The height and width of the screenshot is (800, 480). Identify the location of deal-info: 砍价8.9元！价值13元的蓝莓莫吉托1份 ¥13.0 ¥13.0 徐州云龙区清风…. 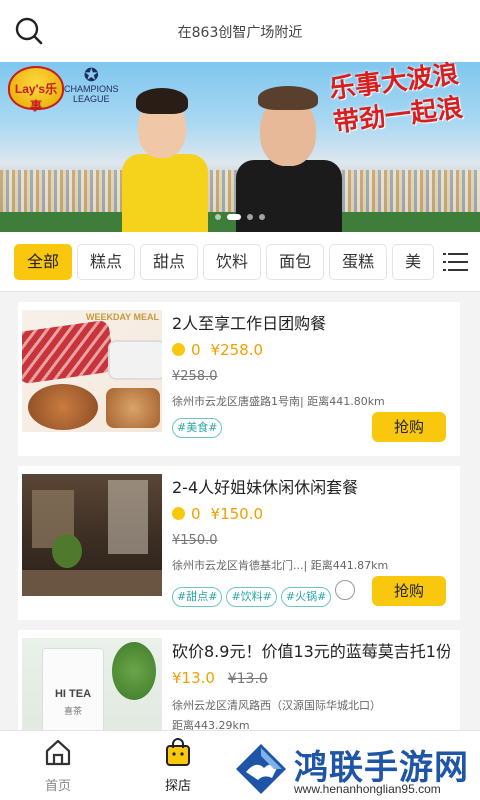
(311, 685).